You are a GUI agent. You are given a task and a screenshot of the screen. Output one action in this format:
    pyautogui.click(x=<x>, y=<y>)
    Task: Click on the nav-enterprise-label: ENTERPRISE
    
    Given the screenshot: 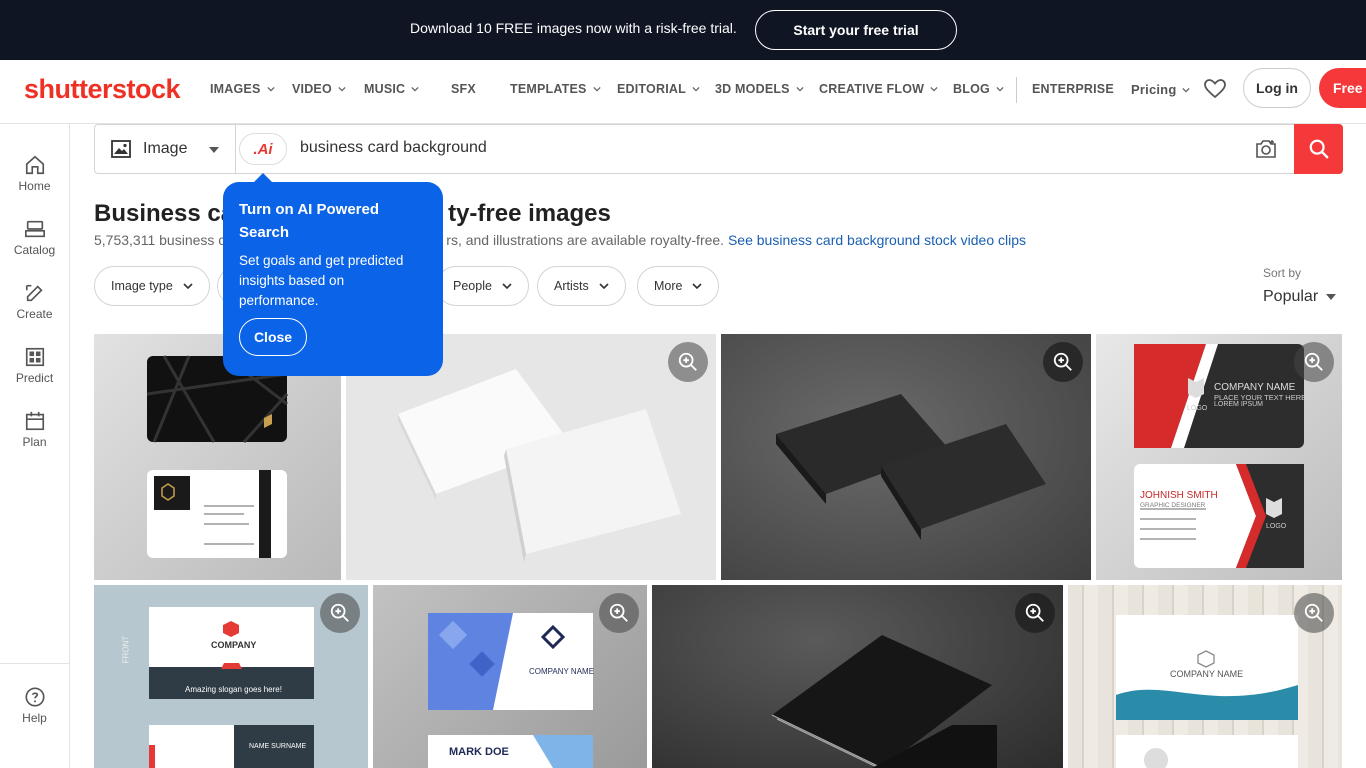 What is the action you would take?
    pyautogui.click(x=1073, y=89)
    